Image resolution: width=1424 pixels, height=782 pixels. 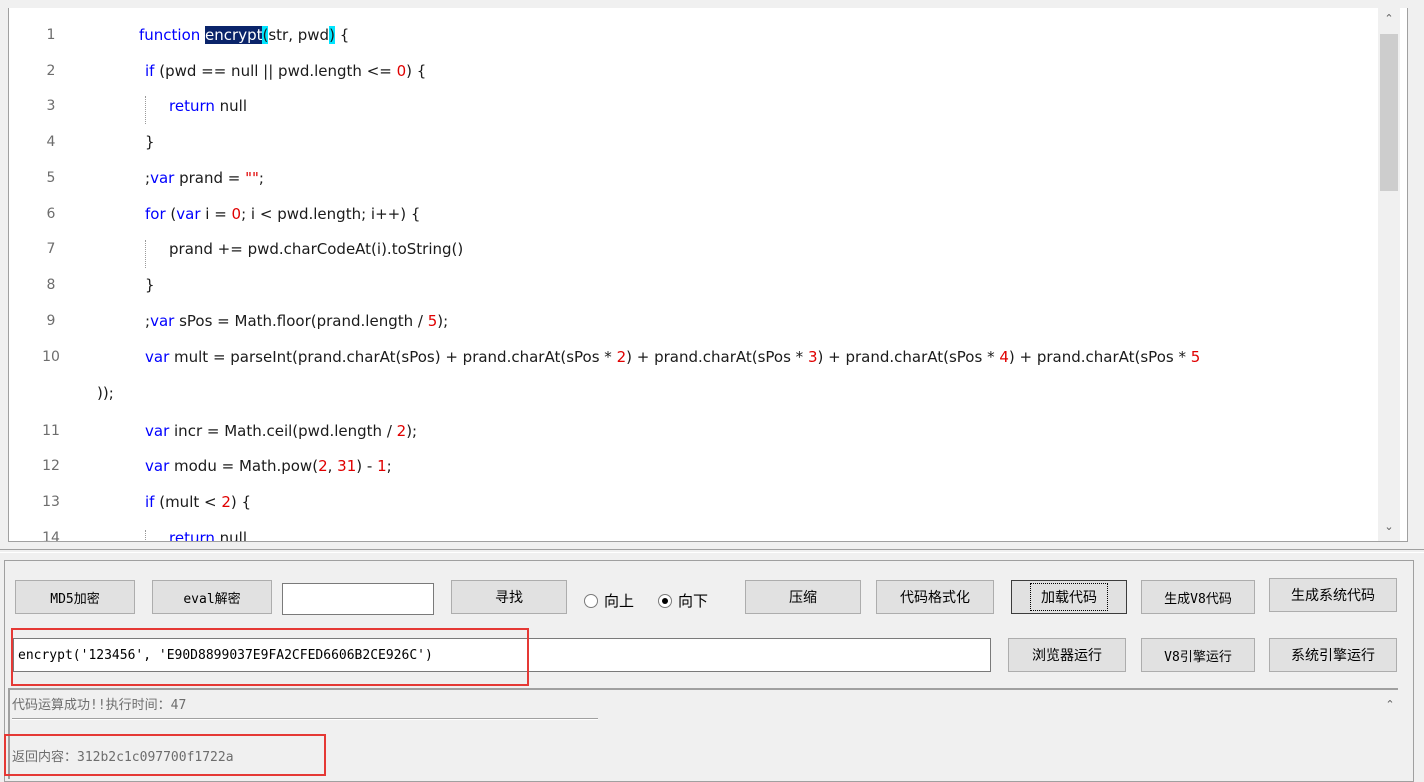 I want to click on code-line: 7 prand += pwd.charCodeAt(i).toString(), so click(x=694, y=250).